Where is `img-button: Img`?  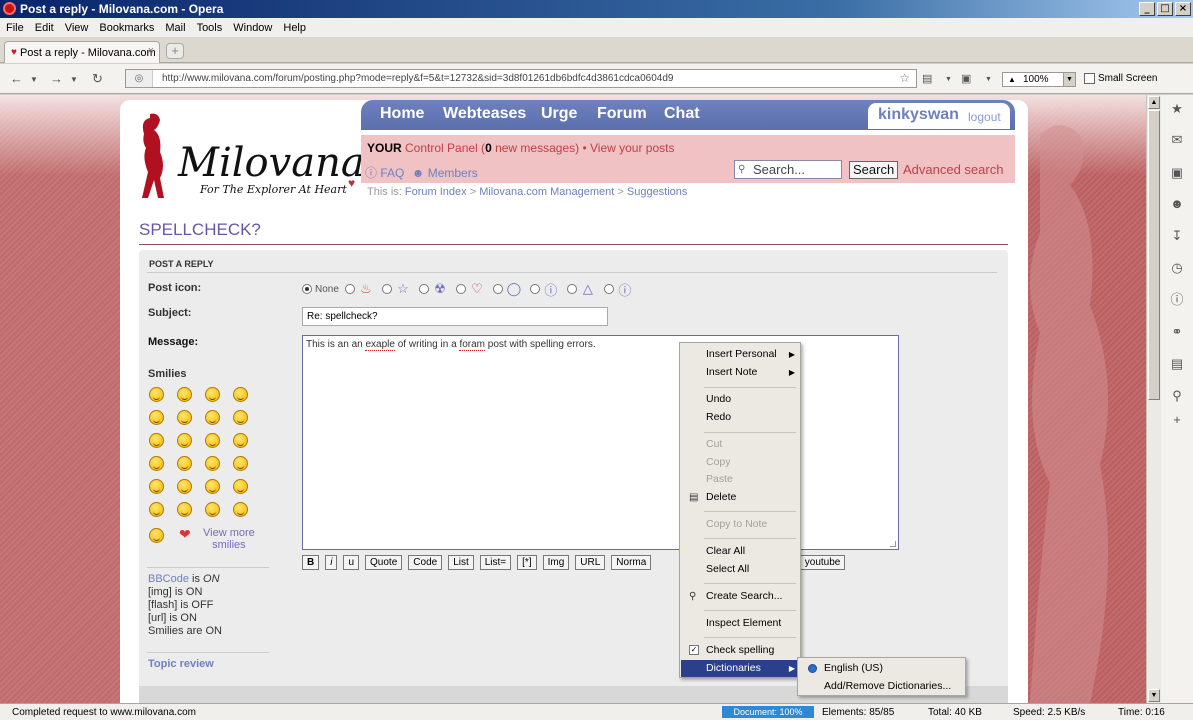
img-button: Img is located at coordinates (556, 562).